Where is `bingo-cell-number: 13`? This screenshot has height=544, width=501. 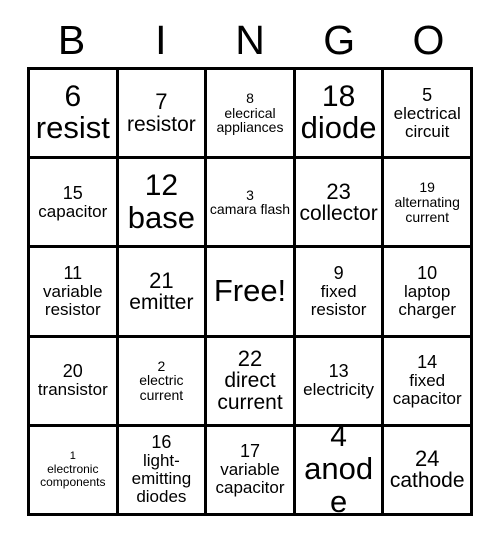 bingo-cell-number: 13 is located at coordinates (338, 371).